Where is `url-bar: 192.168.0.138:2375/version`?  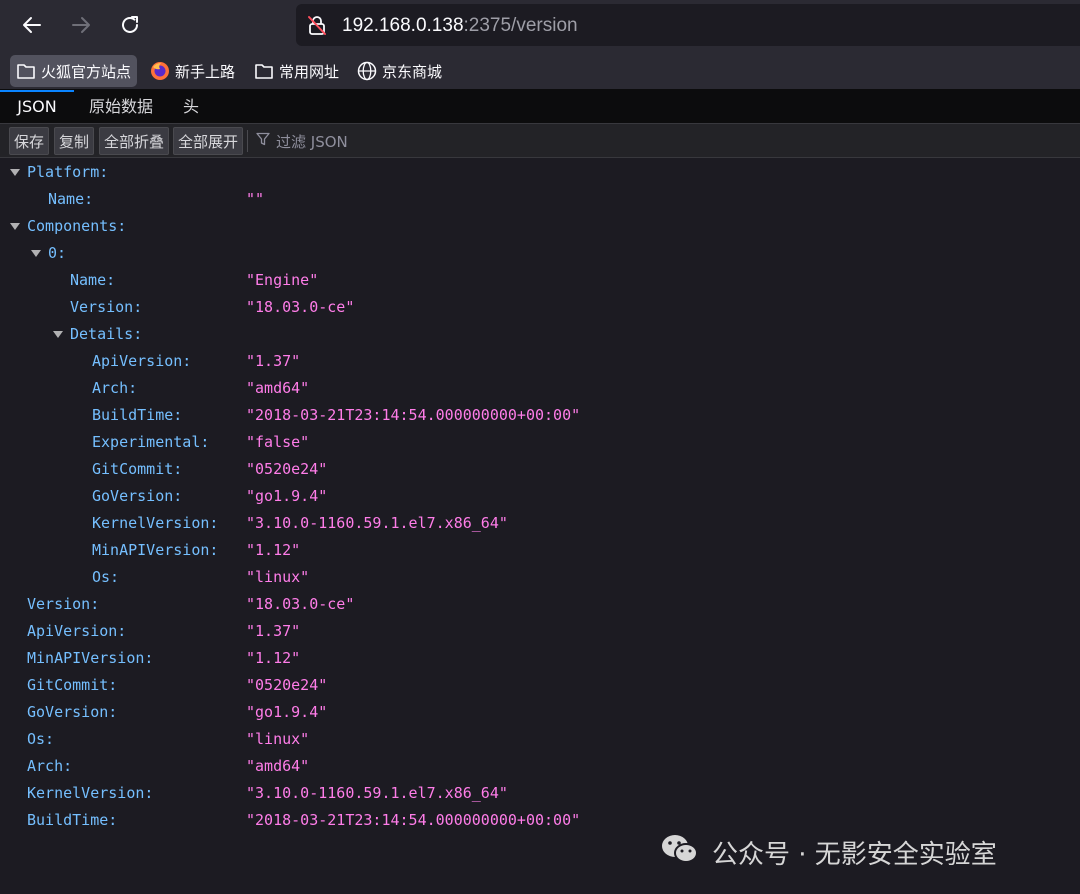
url-bar: 192.168.0.138:2375/version is located at coordinates (688, 25).